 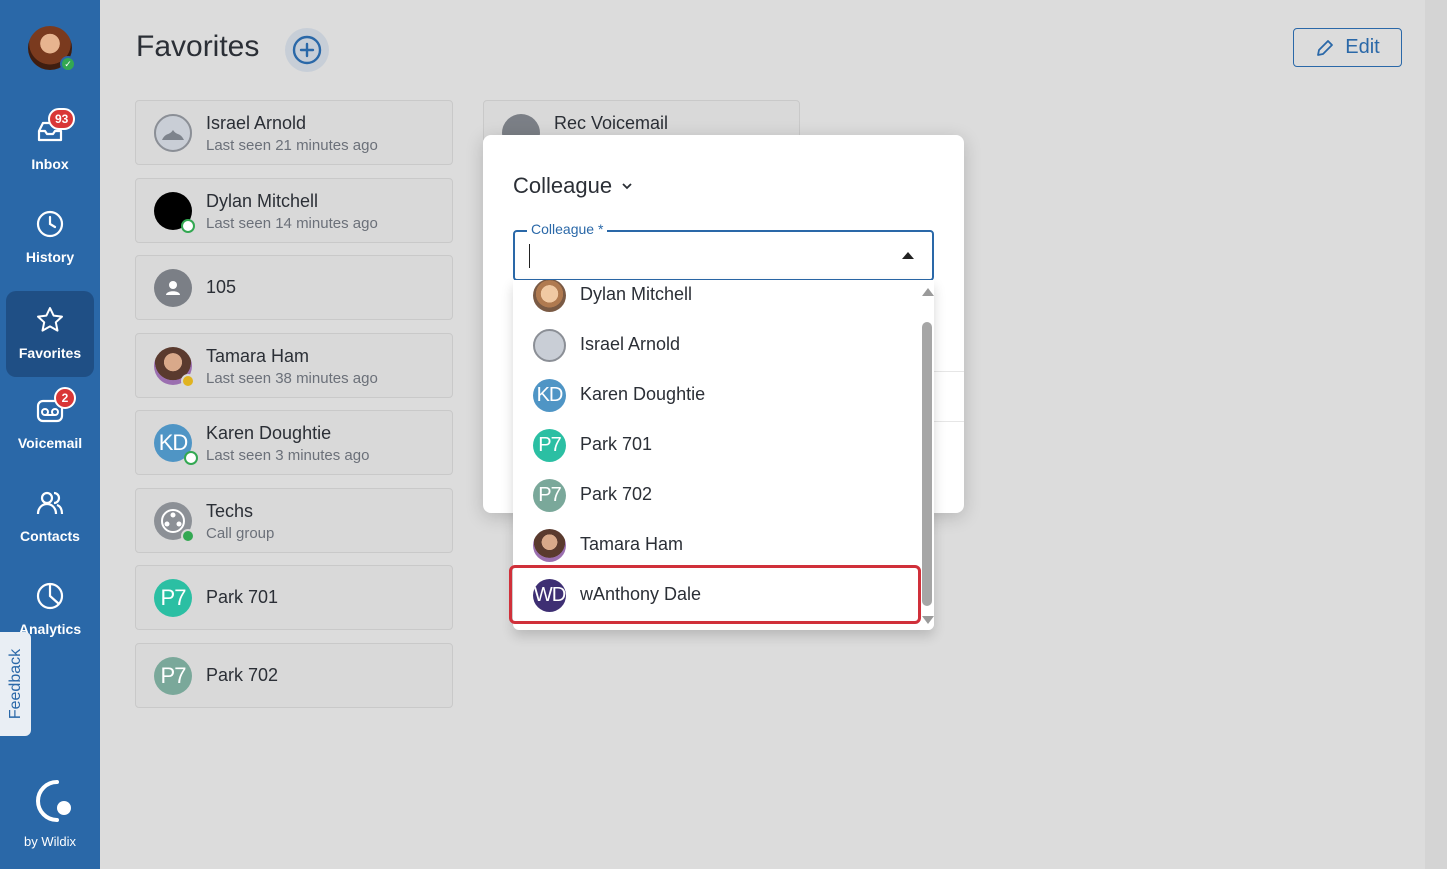 What do you see at coordinates (50, 424) in the screenshot?
I see `nav-voicemail: 2 Voicemail` at bounding box center [50, 424].